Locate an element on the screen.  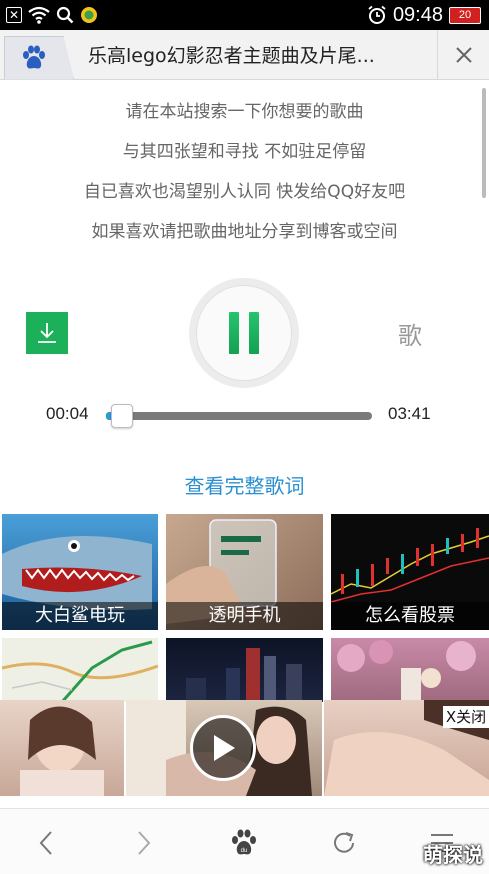
play-icon is located at coordinates (223, 748).